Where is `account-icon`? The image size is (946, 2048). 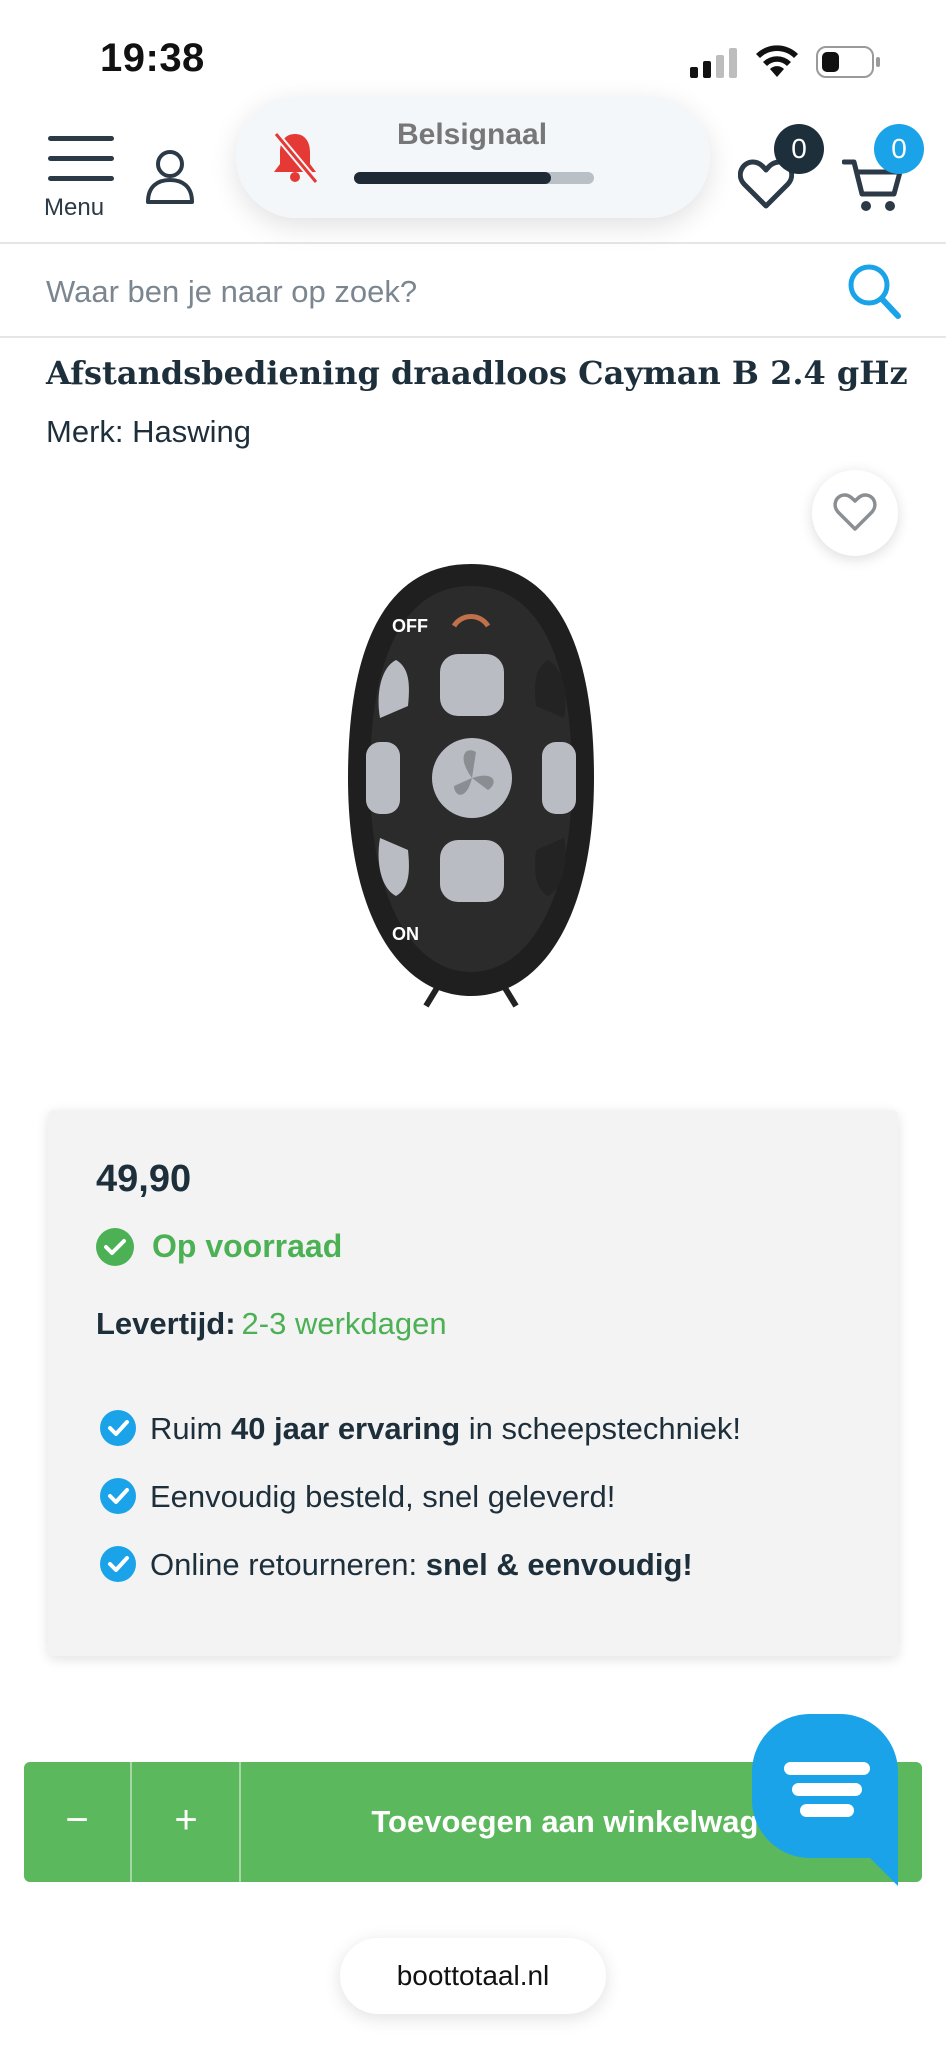
account-icon is located at coordinates (170, 176).